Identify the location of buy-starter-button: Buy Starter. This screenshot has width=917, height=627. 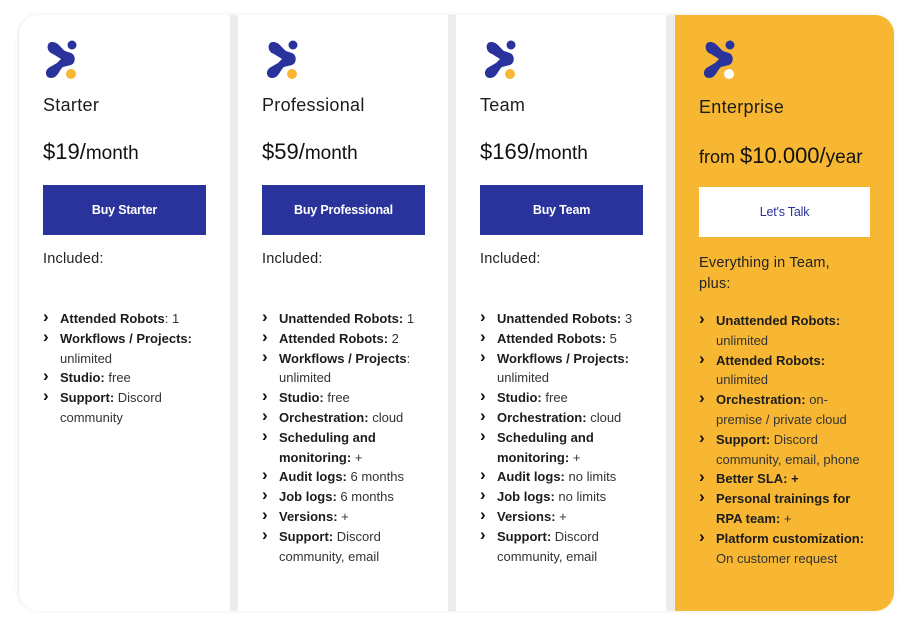
(124, 210).